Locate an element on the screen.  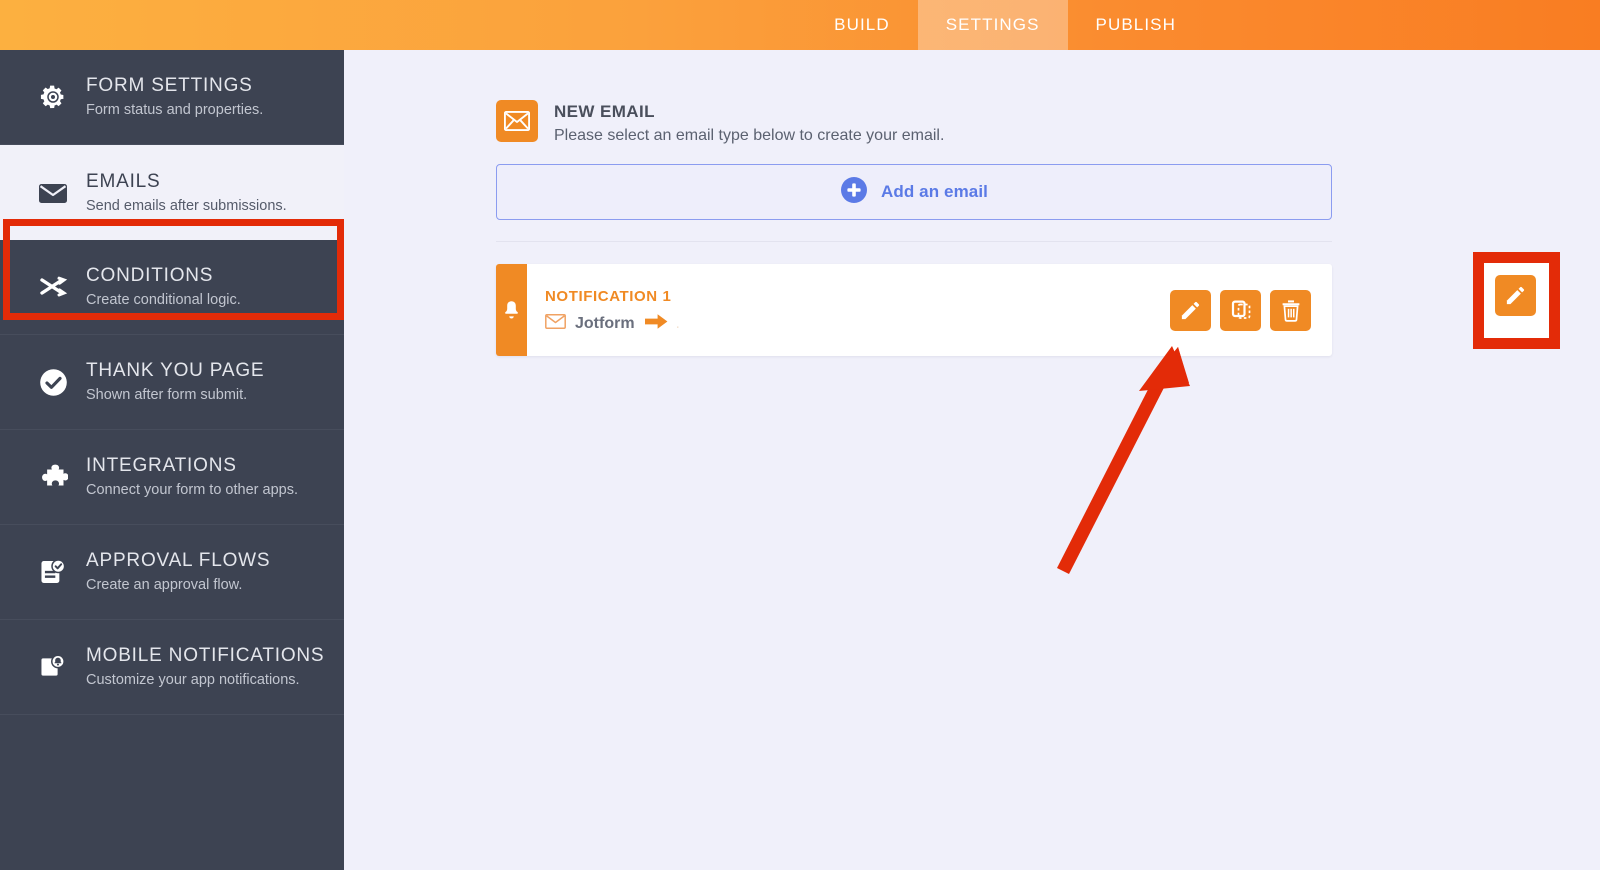
notification-card: NOTIFICATION 1 Jotform . is located at coordinates (914, 310).